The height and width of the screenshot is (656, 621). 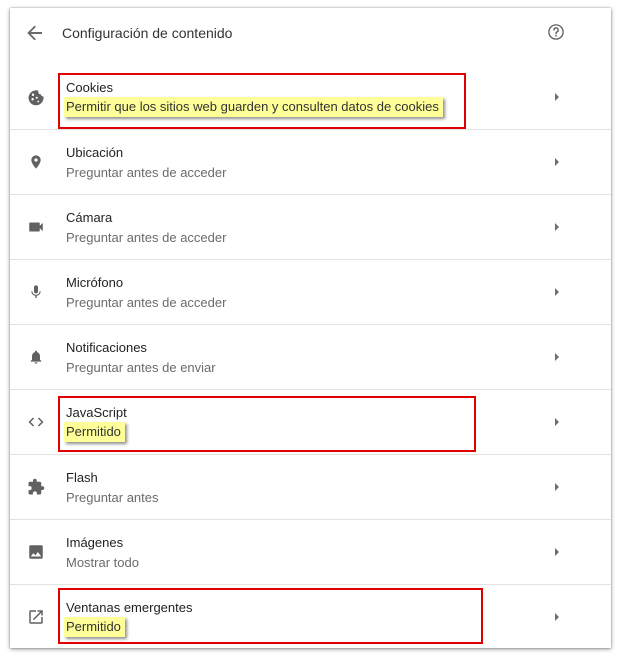 I want to click on help-circle-icon, so click(x=556, y=34).